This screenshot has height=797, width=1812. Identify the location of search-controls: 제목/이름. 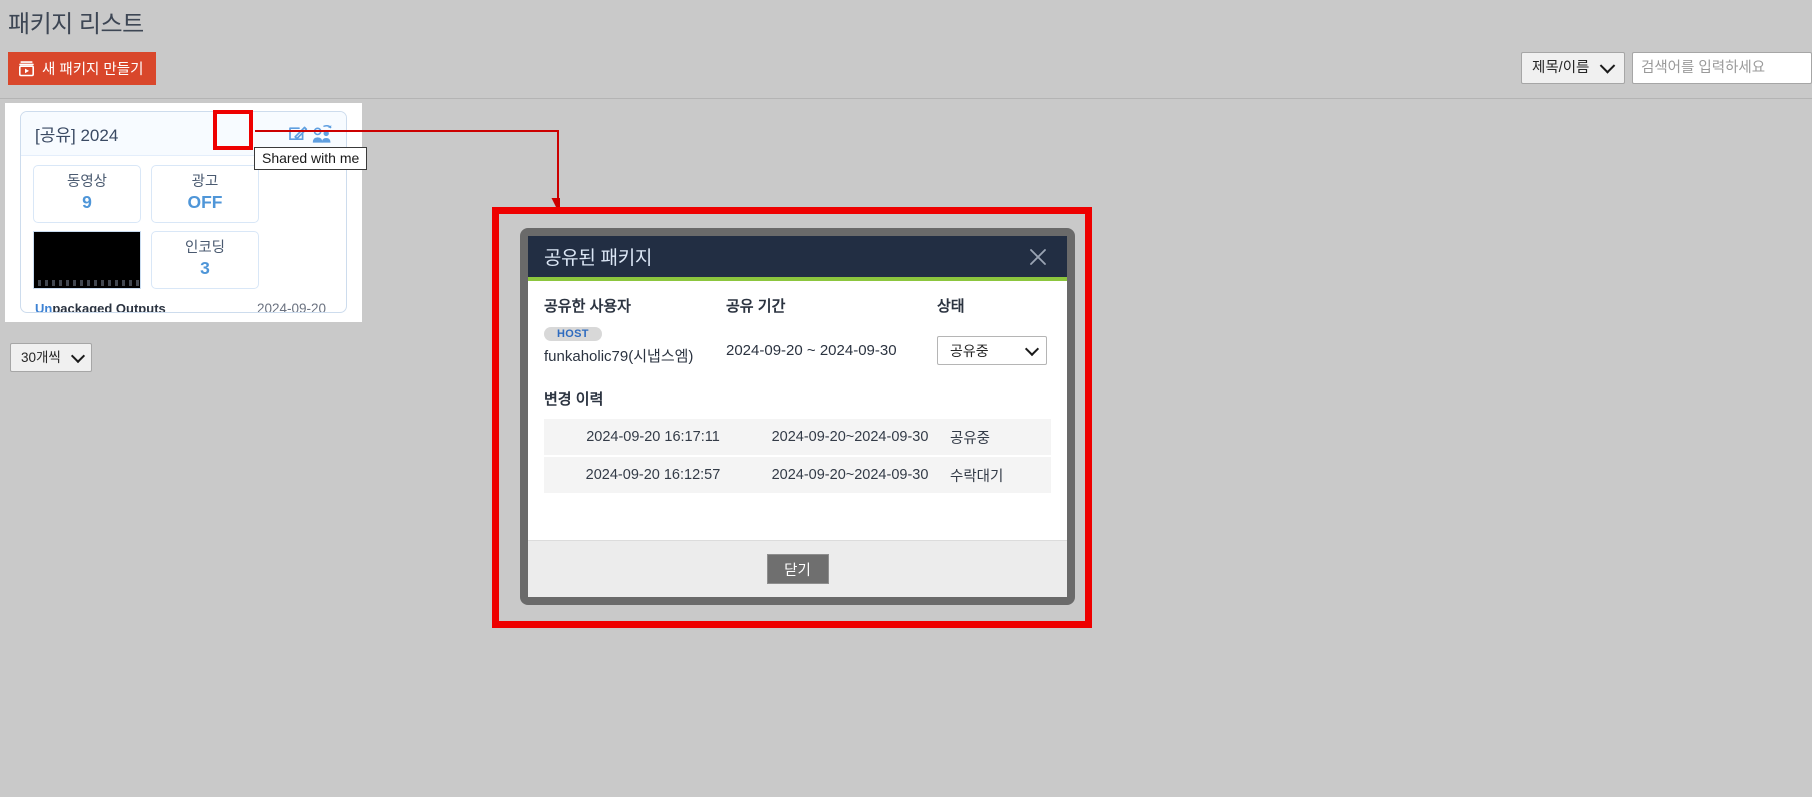
(1666, 68).